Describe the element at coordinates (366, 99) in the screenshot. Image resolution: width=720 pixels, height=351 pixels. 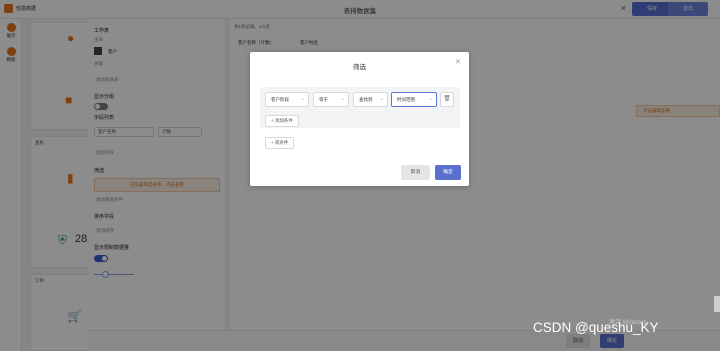
I see `value-type-select-value: 查找到` at that location.